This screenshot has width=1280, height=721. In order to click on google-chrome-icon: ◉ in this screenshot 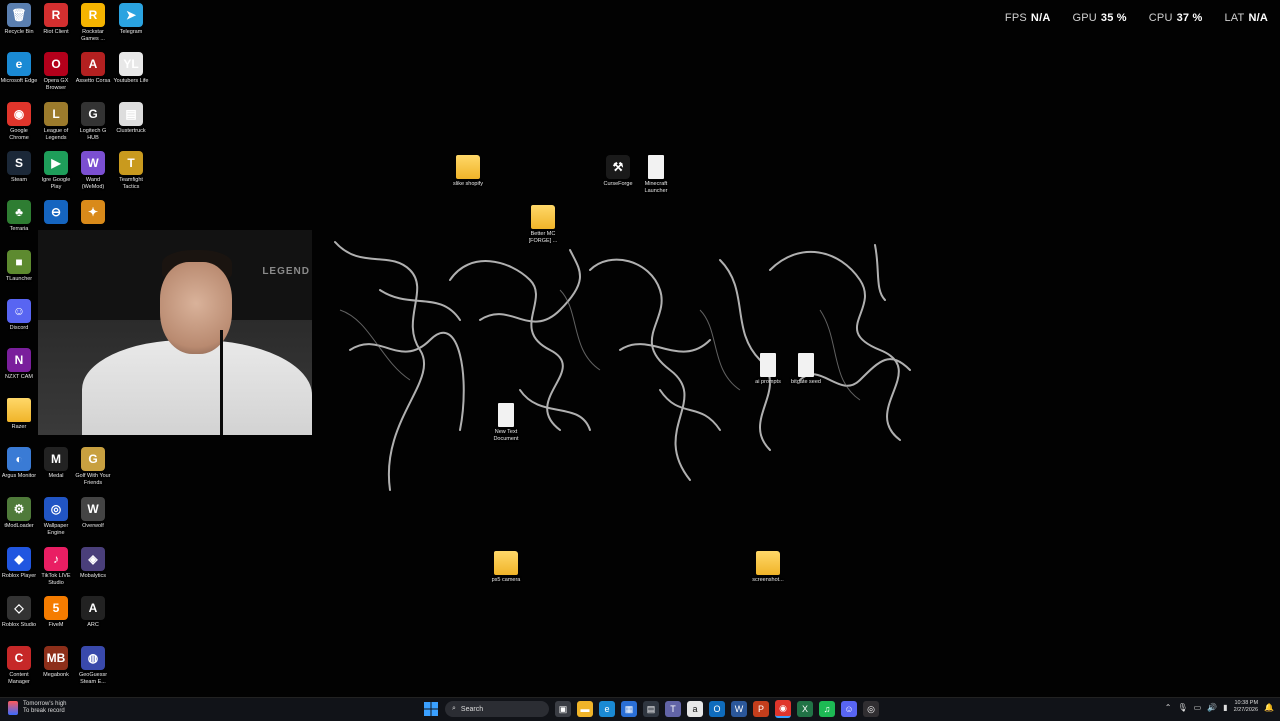, I will do `click(19, 114)`.